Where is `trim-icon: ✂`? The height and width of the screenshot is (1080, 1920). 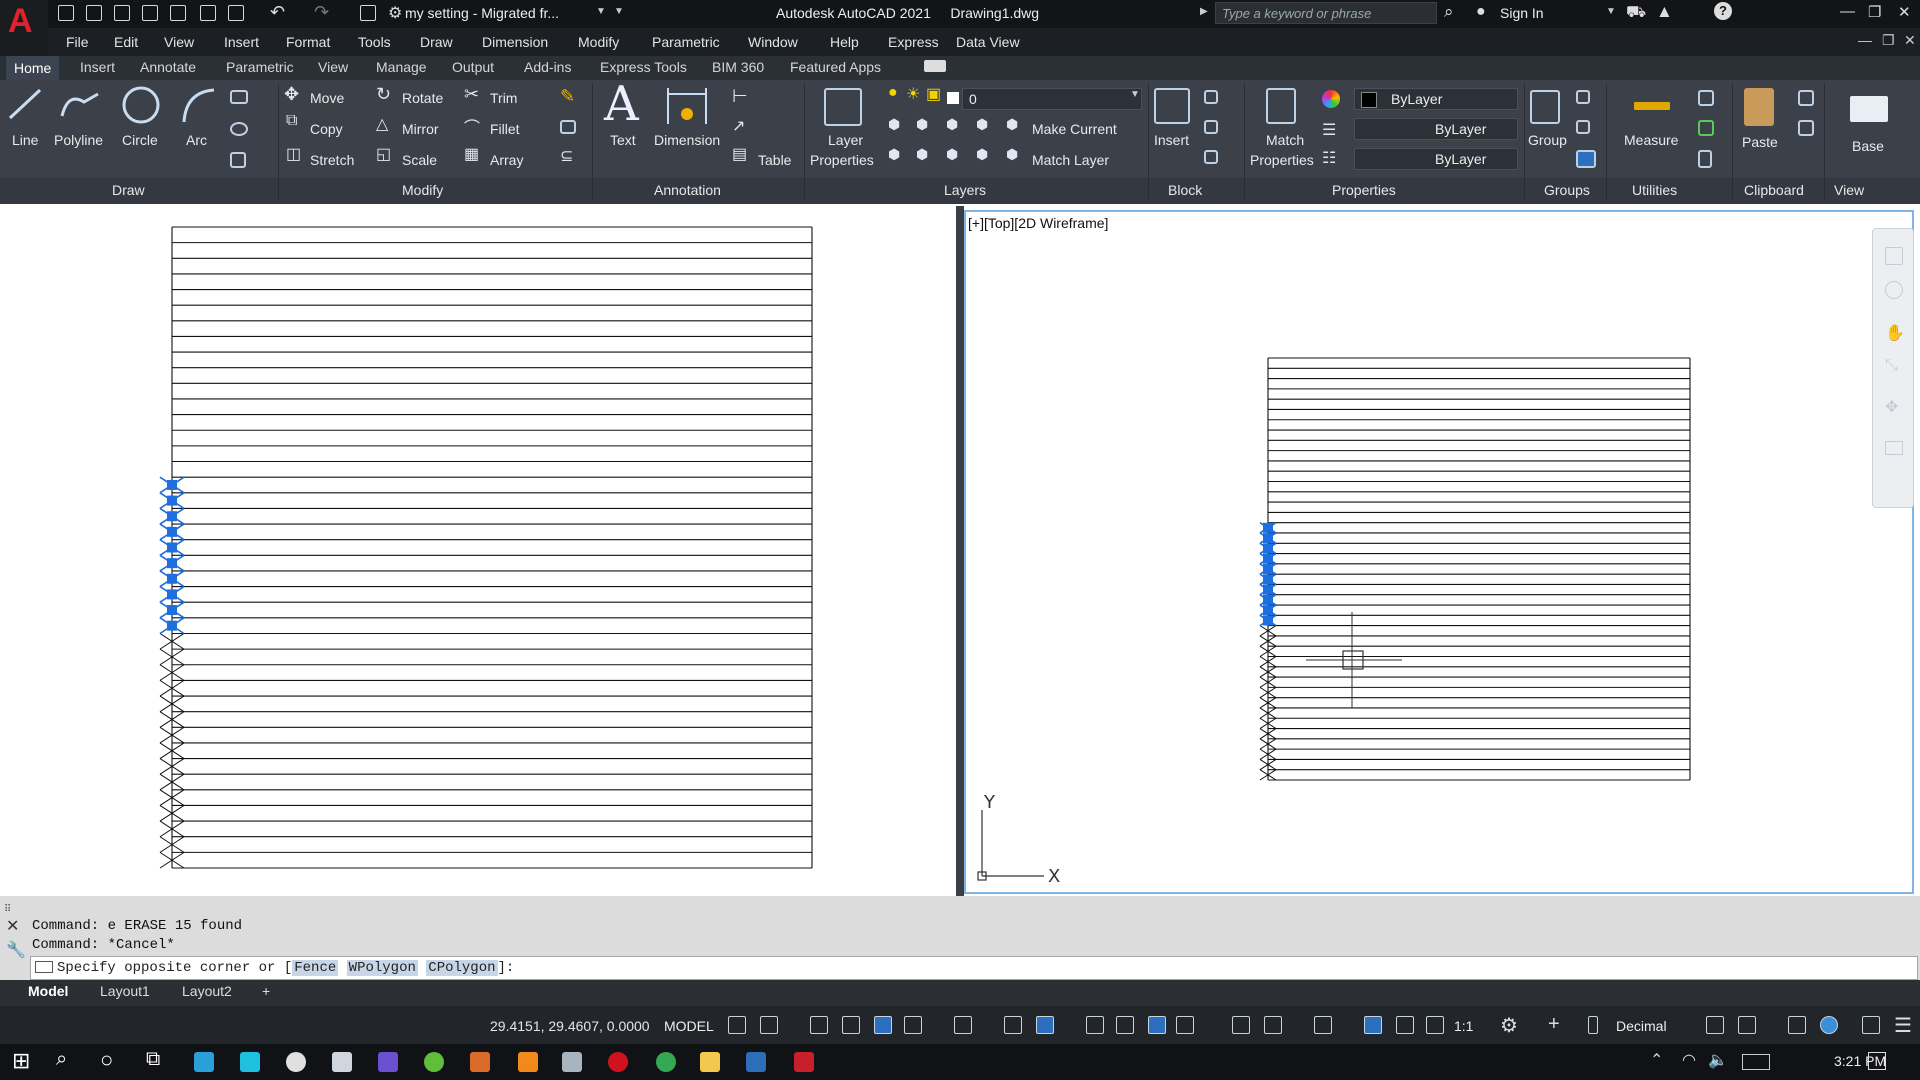
trim-icon: ✂ is located at coordinates (471, 94).